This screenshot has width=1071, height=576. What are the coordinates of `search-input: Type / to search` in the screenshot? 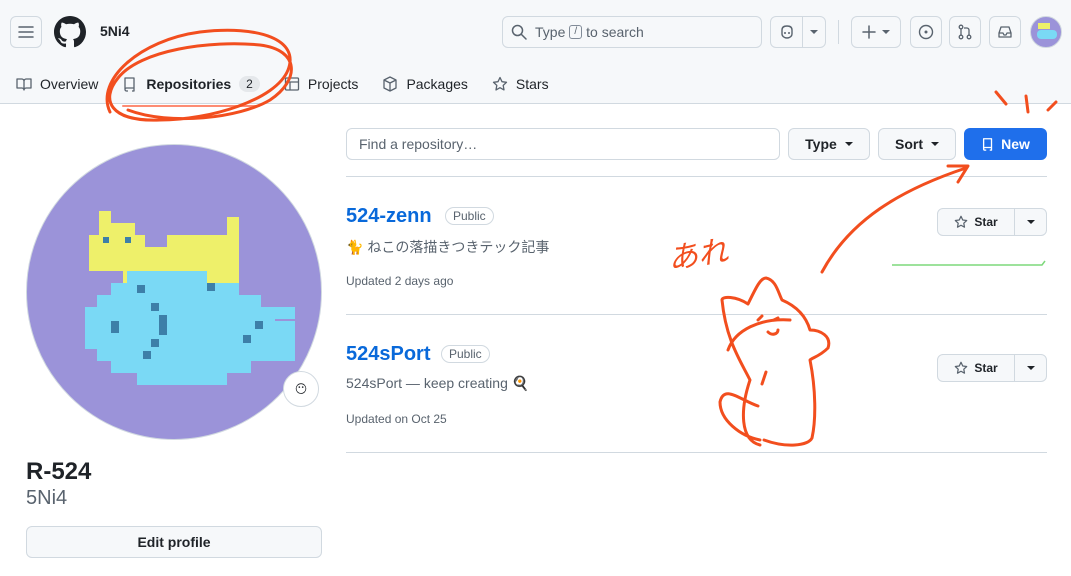 It's located at (632, 32).